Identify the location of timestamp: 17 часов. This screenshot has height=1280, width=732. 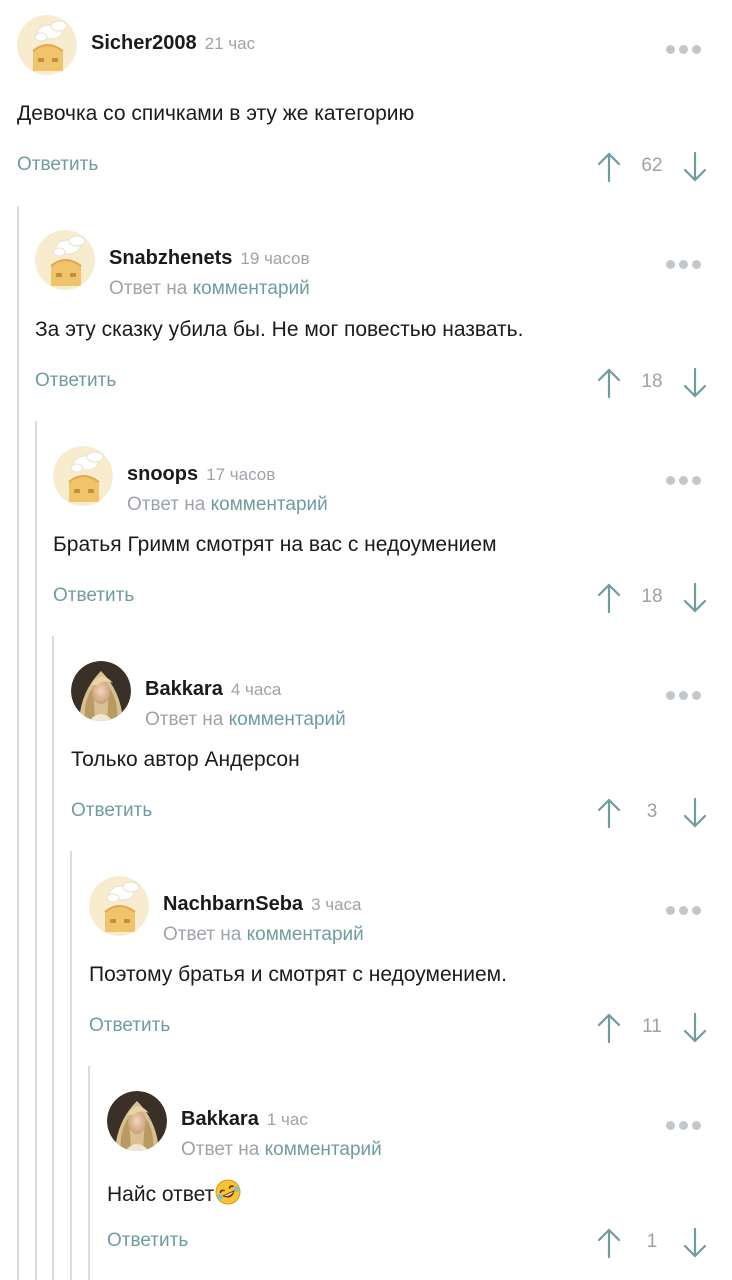
(241, 474).